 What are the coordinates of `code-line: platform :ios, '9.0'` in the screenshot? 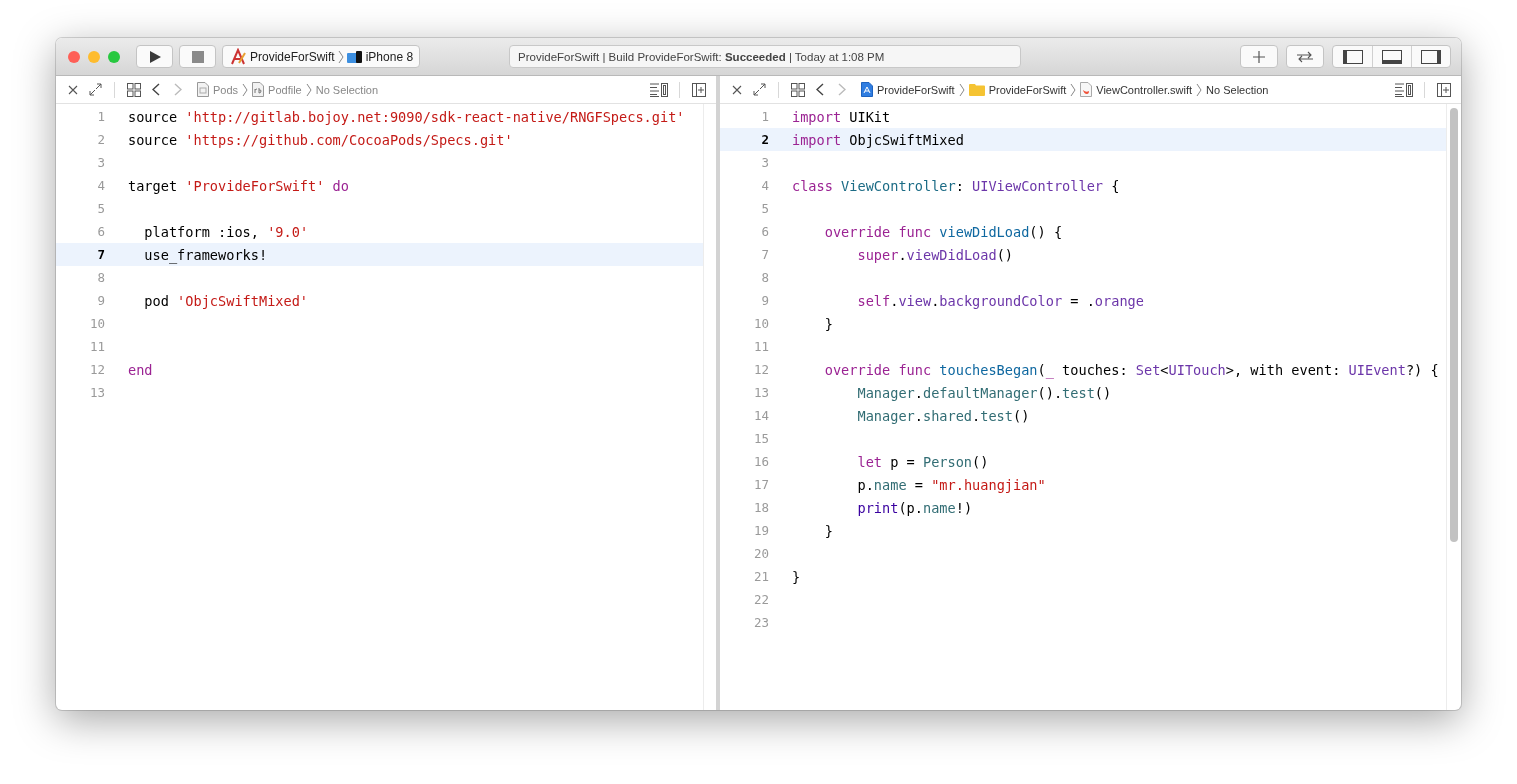 It's located at (226, 231).